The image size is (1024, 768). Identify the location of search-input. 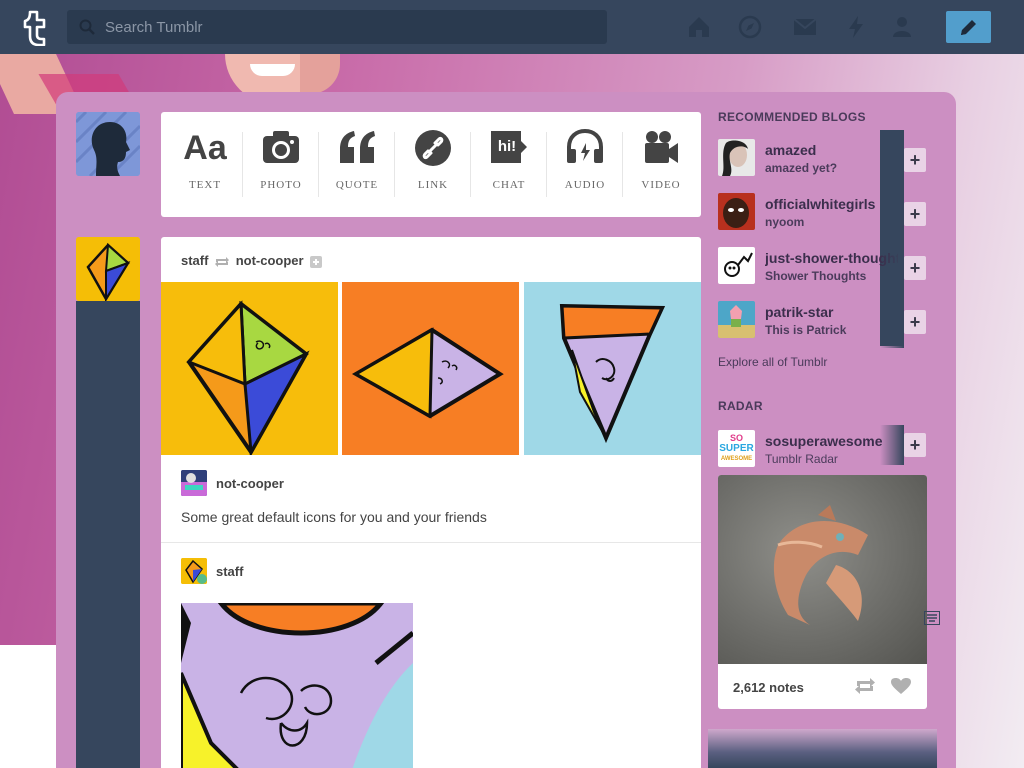
(352, 27).